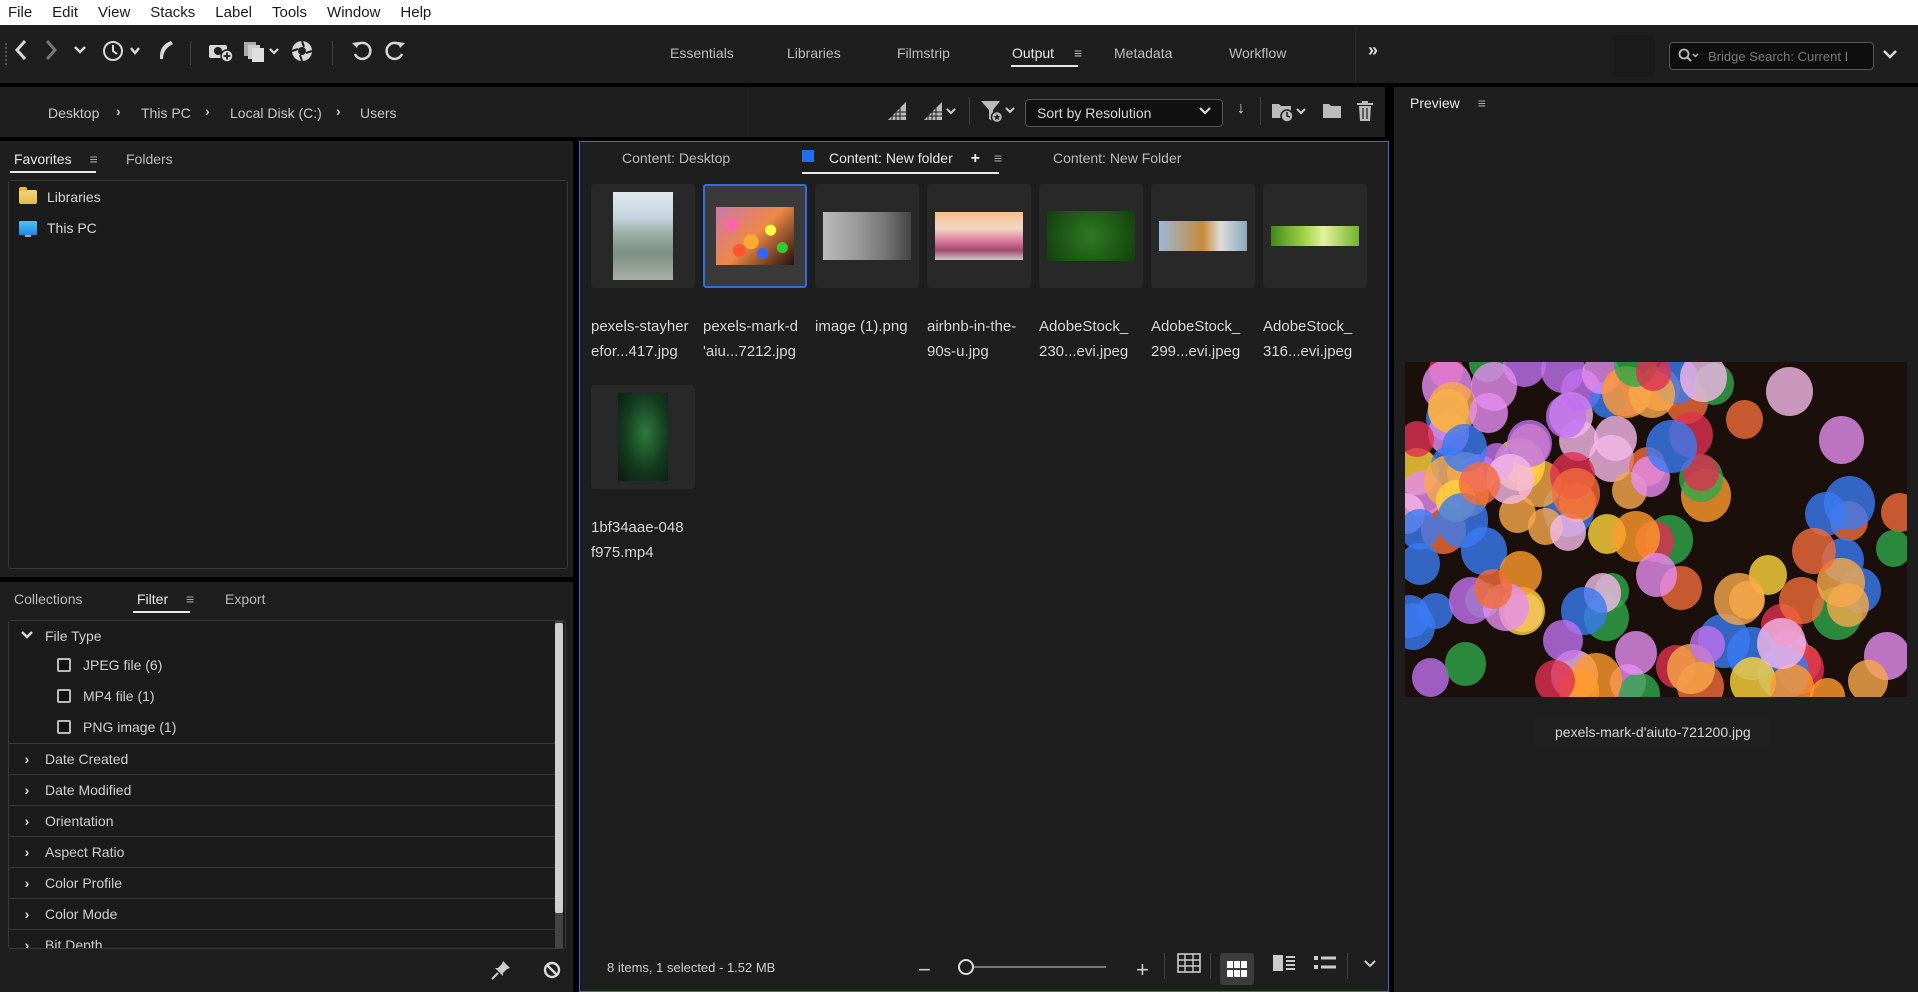 Image resolution: width=1918 pixels, height=992 pixels. What do you see at coordinates (552, 972) in the screenshot?
I see `clear-filter-icon` at bounding box center [552, 972].